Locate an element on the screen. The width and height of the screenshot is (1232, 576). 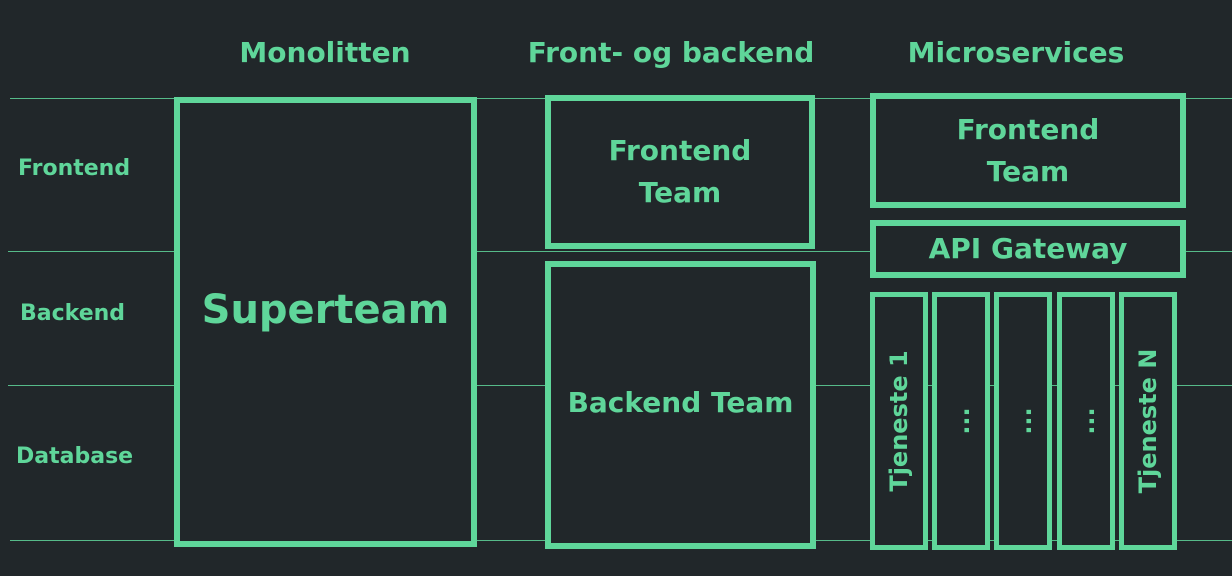
row-label-frontend: Frontend is located at coordinates (74, 168).